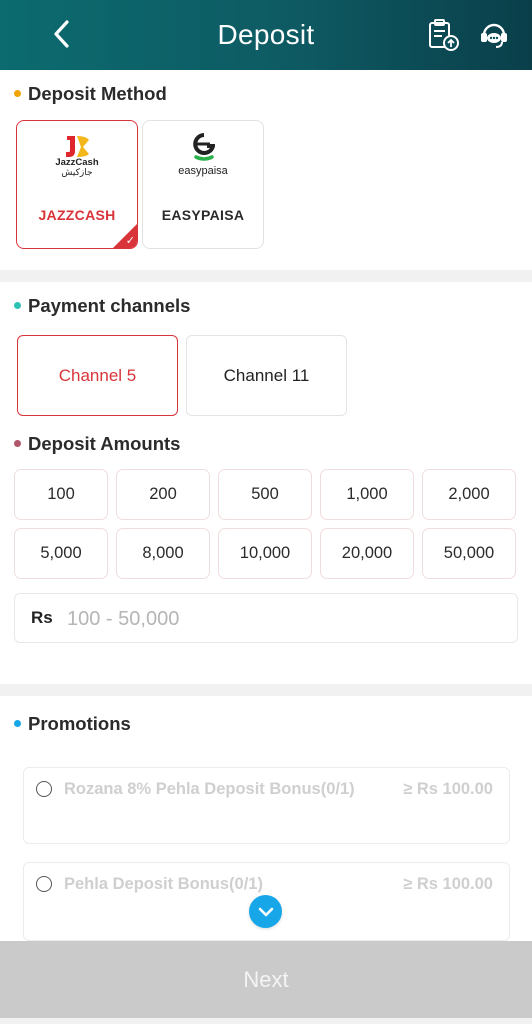 The width and height of the screenshot is (532, 1024). Describe the element at coordinates (203, 171) in the screenshot. I see `easypaisa-logo-text: easypaisa` at that location.